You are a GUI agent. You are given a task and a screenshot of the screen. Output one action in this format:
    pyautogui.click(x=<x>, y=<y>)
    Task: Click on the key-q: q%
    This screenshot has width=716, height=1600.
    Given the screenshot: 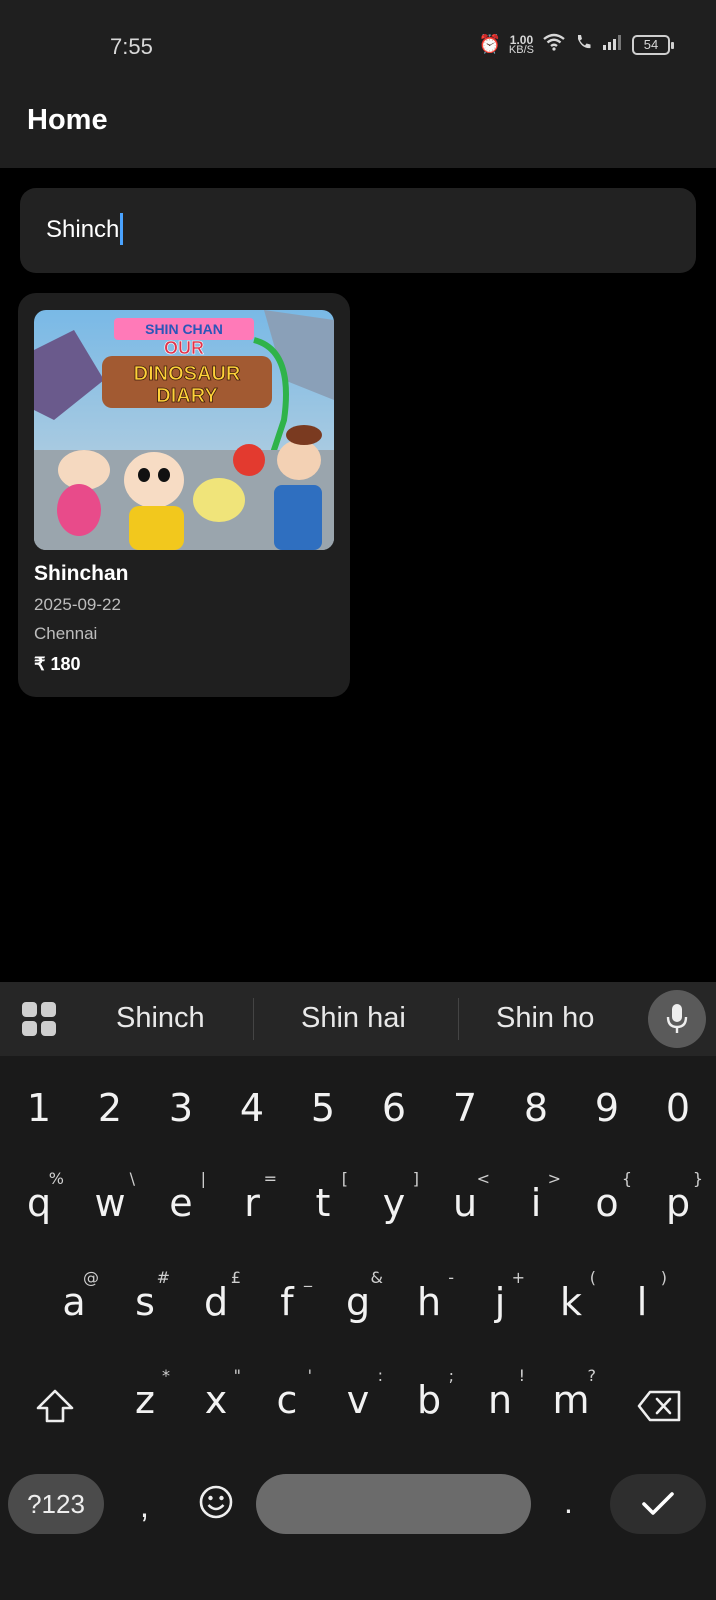 What is the action you would take?
    pyautogui.click(x=39, y=1203)
    